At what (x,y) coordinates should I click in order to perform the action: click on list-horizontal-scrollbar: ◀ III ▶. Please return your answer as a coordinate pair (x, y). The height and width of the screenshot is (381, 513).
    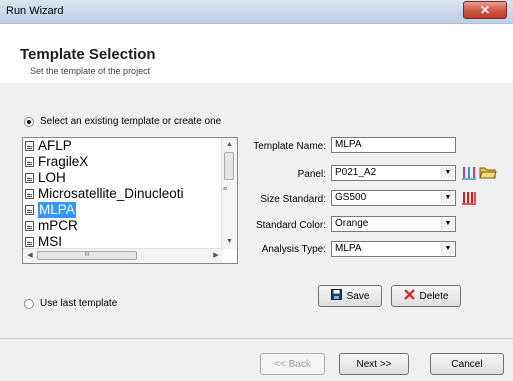
    Looking at the image, I should click on (123, 255).